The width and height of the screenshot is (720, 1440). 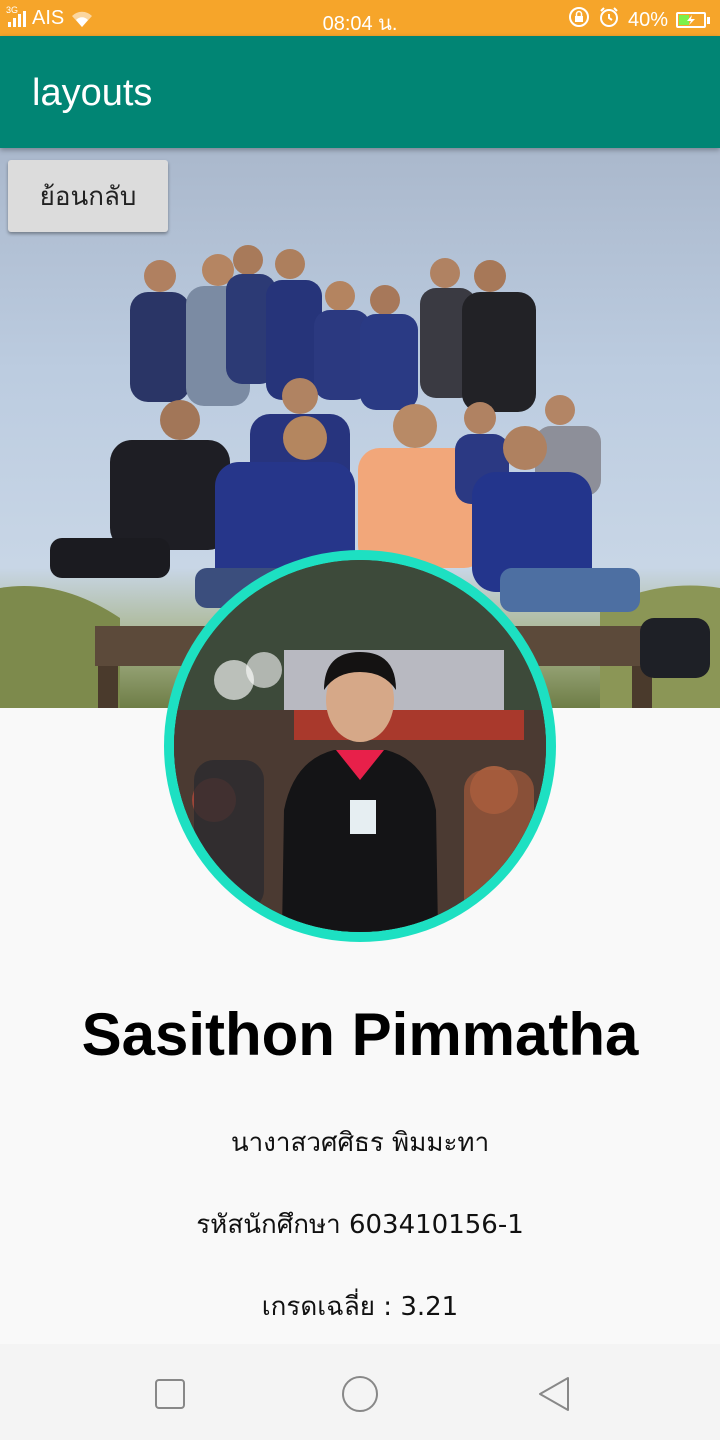 I want to click on profile-name: Sasithon Pimmatha, so click(x=360, y=1034).